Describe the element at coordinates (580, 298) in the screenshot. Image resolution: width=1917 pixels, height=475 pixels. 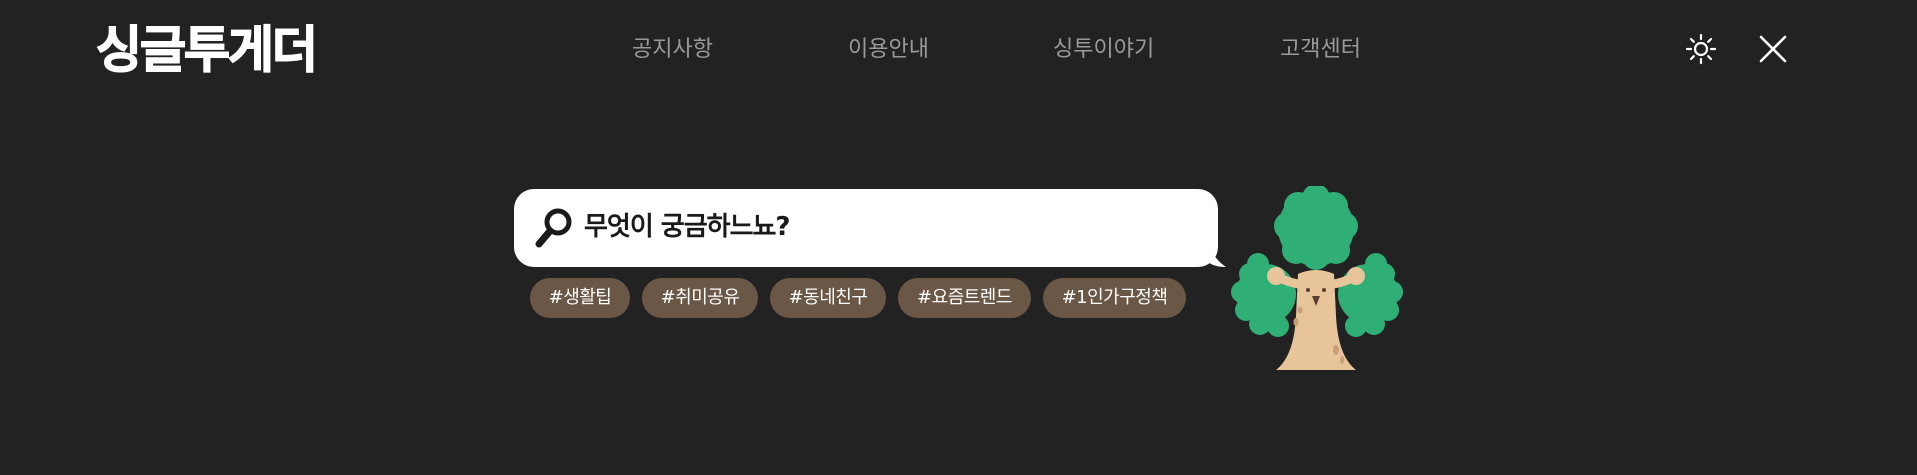
I see `tag-life-tips: #생활팁` at that location.